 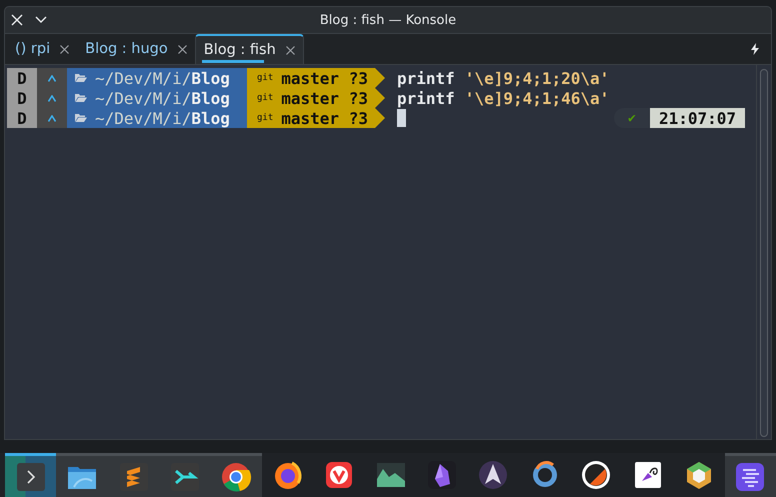 I want to click on chevron-down-icon, so click(x=41, y=20).